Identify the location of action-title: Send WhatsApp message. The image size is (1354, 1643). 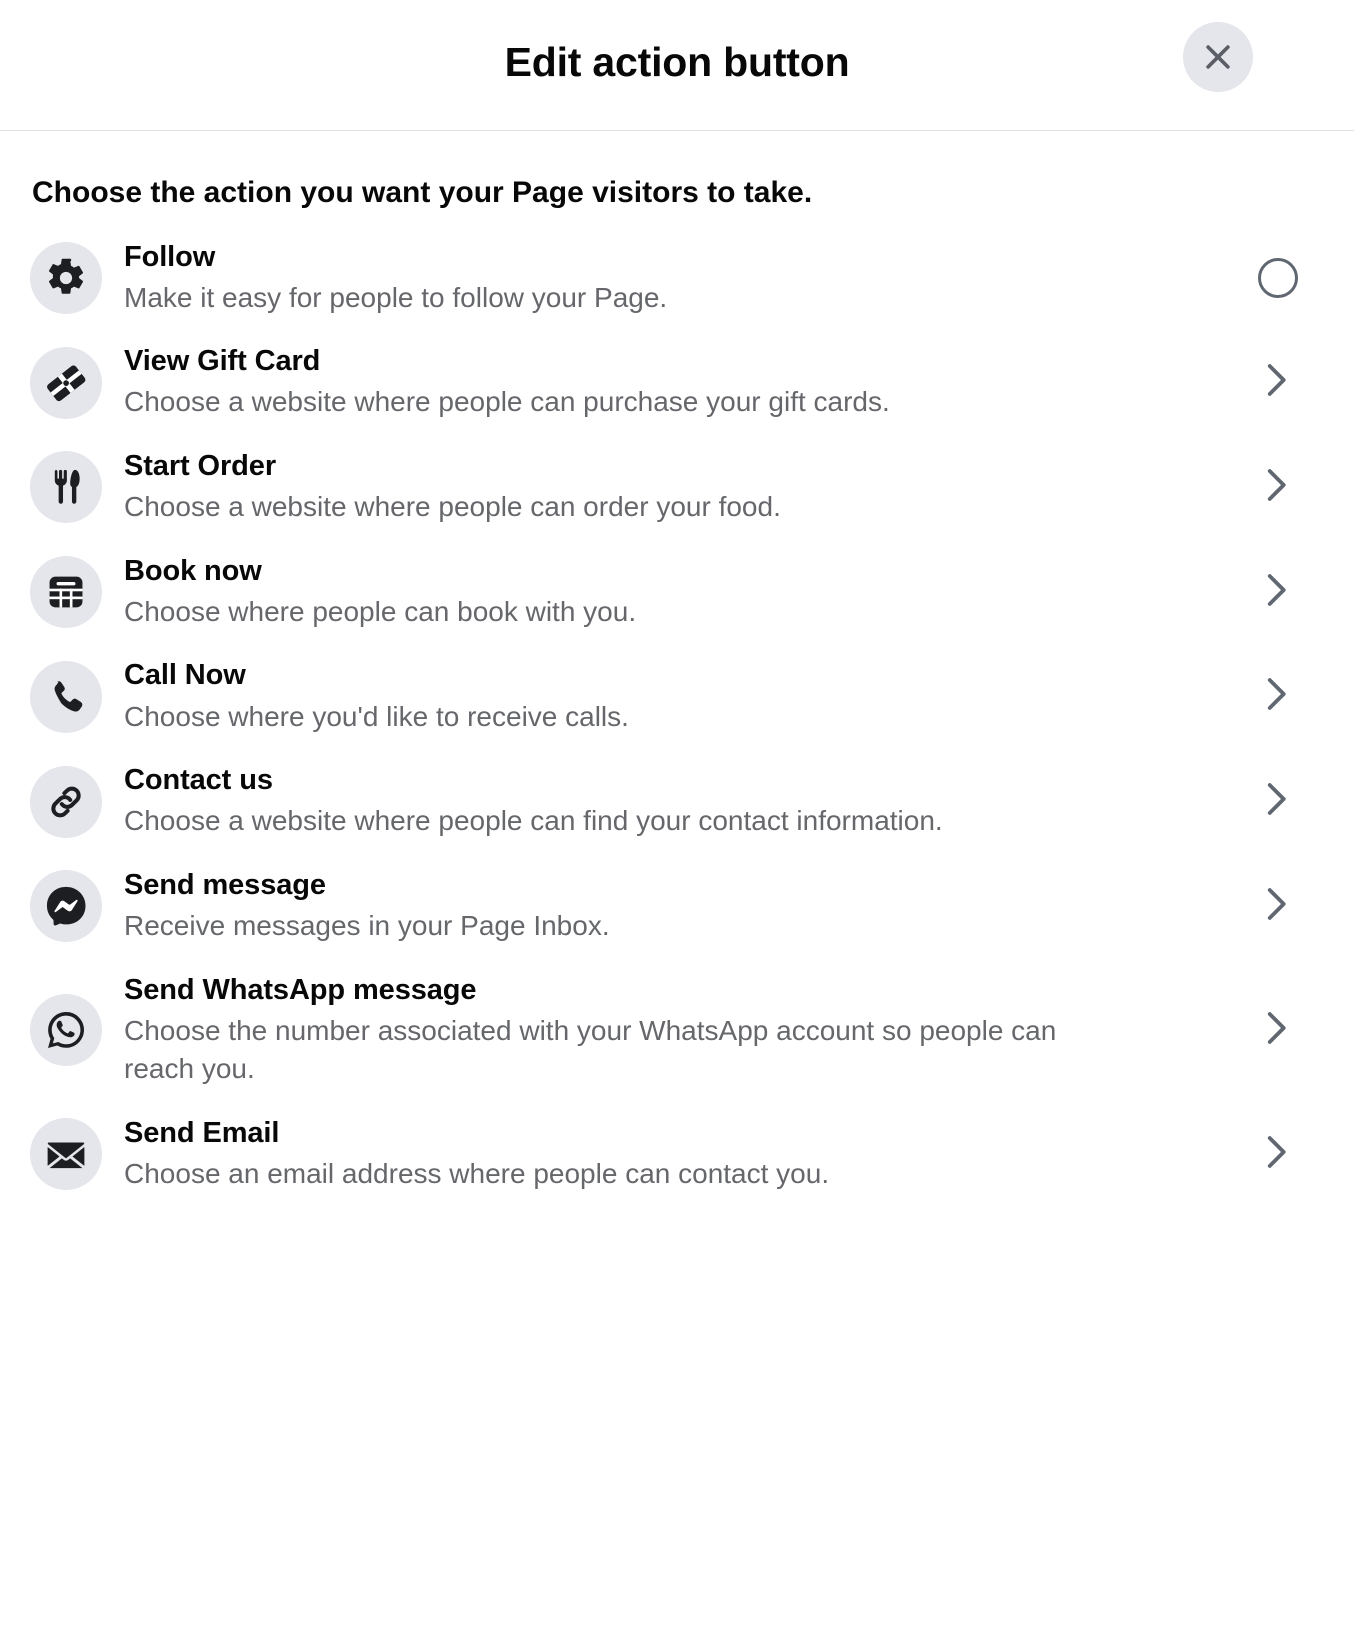
(300, 989).